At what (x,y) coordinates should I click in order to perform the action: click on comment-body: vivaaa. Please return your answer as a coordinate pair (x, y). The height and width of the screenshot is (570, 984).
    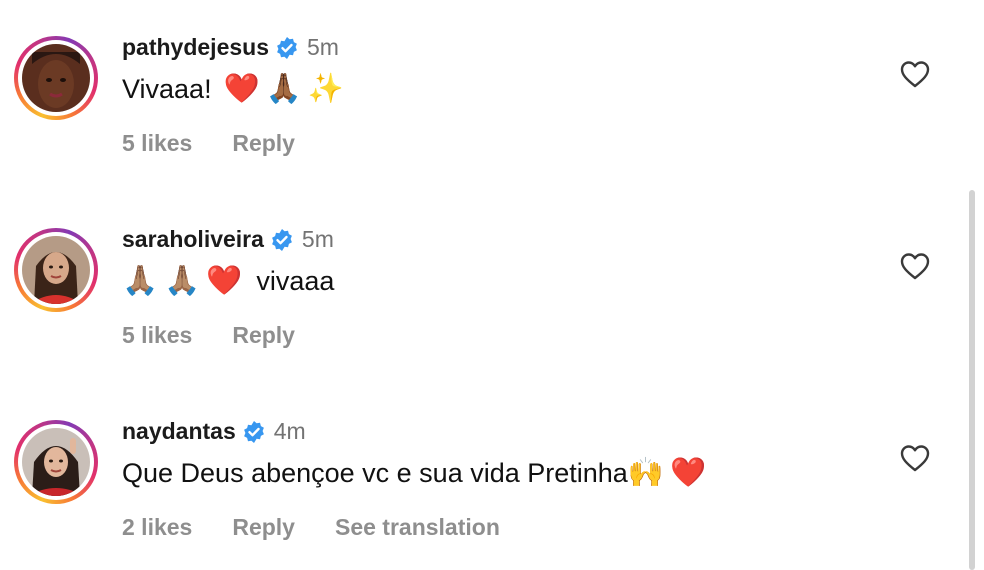
    Looking at the image, I should click on (295, 281).